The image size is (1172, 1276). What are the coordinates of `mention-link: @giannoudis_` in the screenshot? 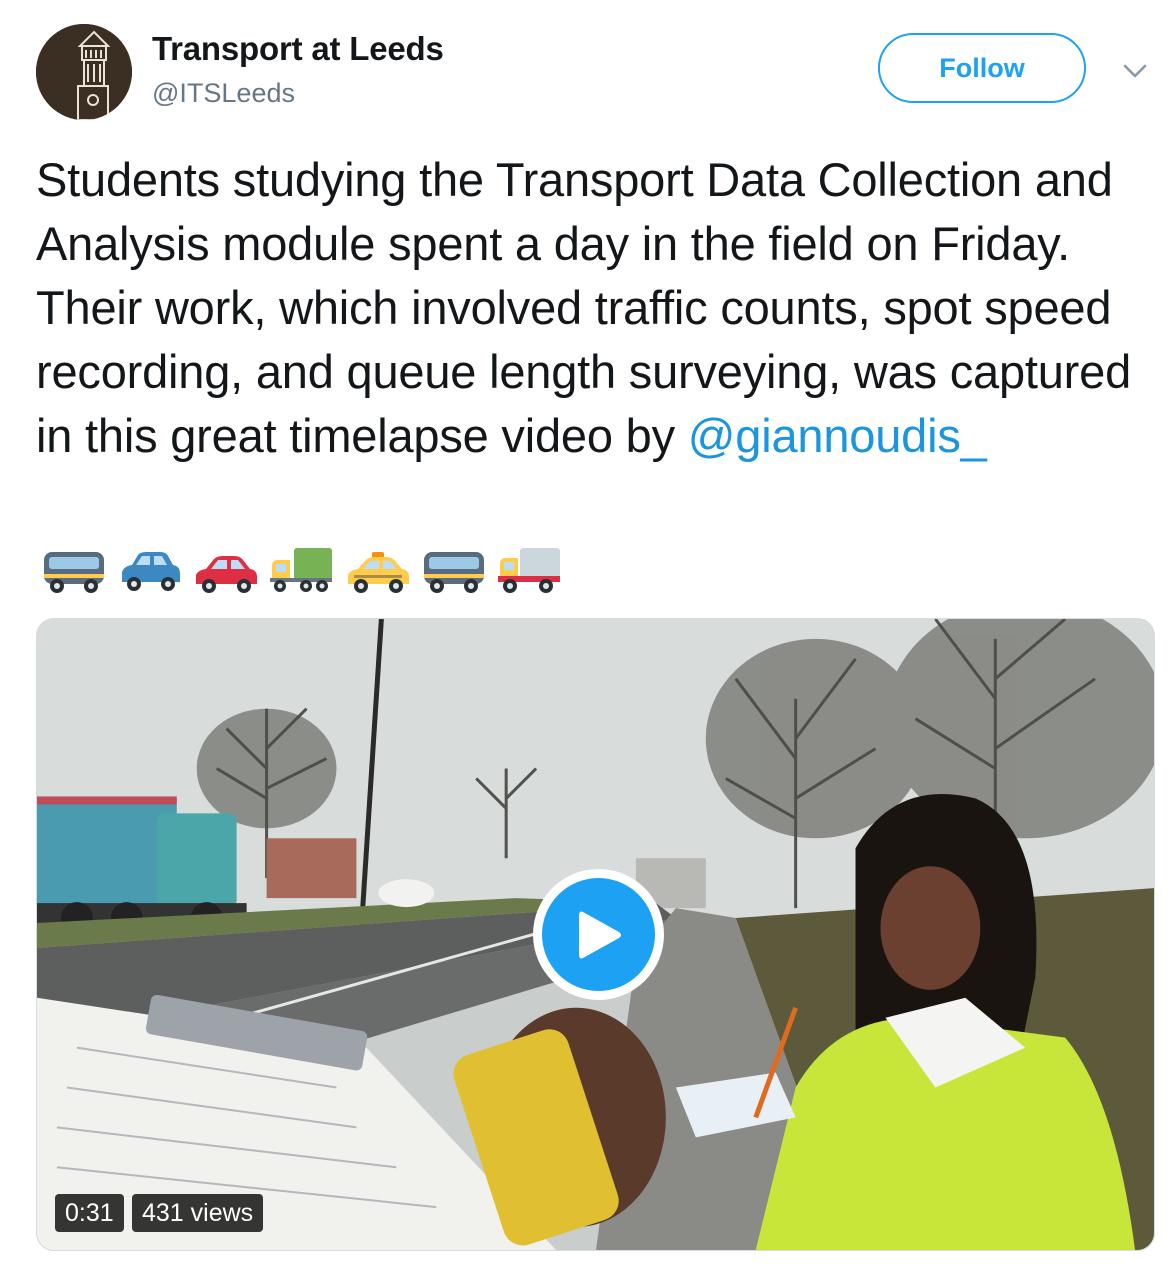 It's located at (837, 435).